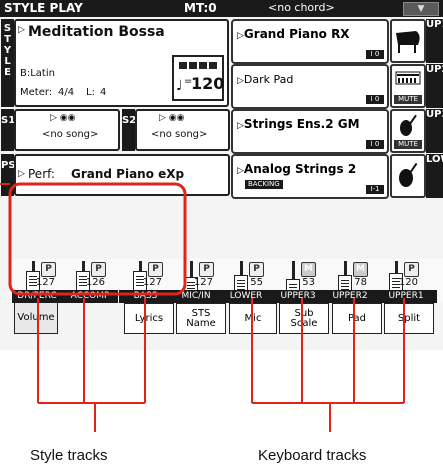  I want to click on style-tracks-caption: Style tracks, so click(69, 455).